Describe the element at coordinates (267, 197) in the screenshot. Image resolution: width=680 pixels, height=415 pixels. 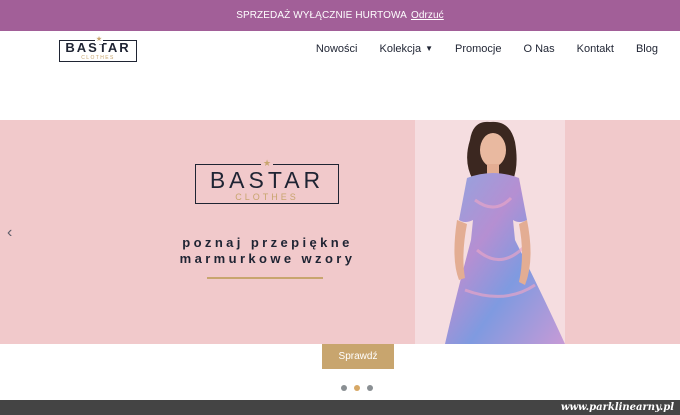
I see `hero-logo-sub-text: CLOTHES` at that location.